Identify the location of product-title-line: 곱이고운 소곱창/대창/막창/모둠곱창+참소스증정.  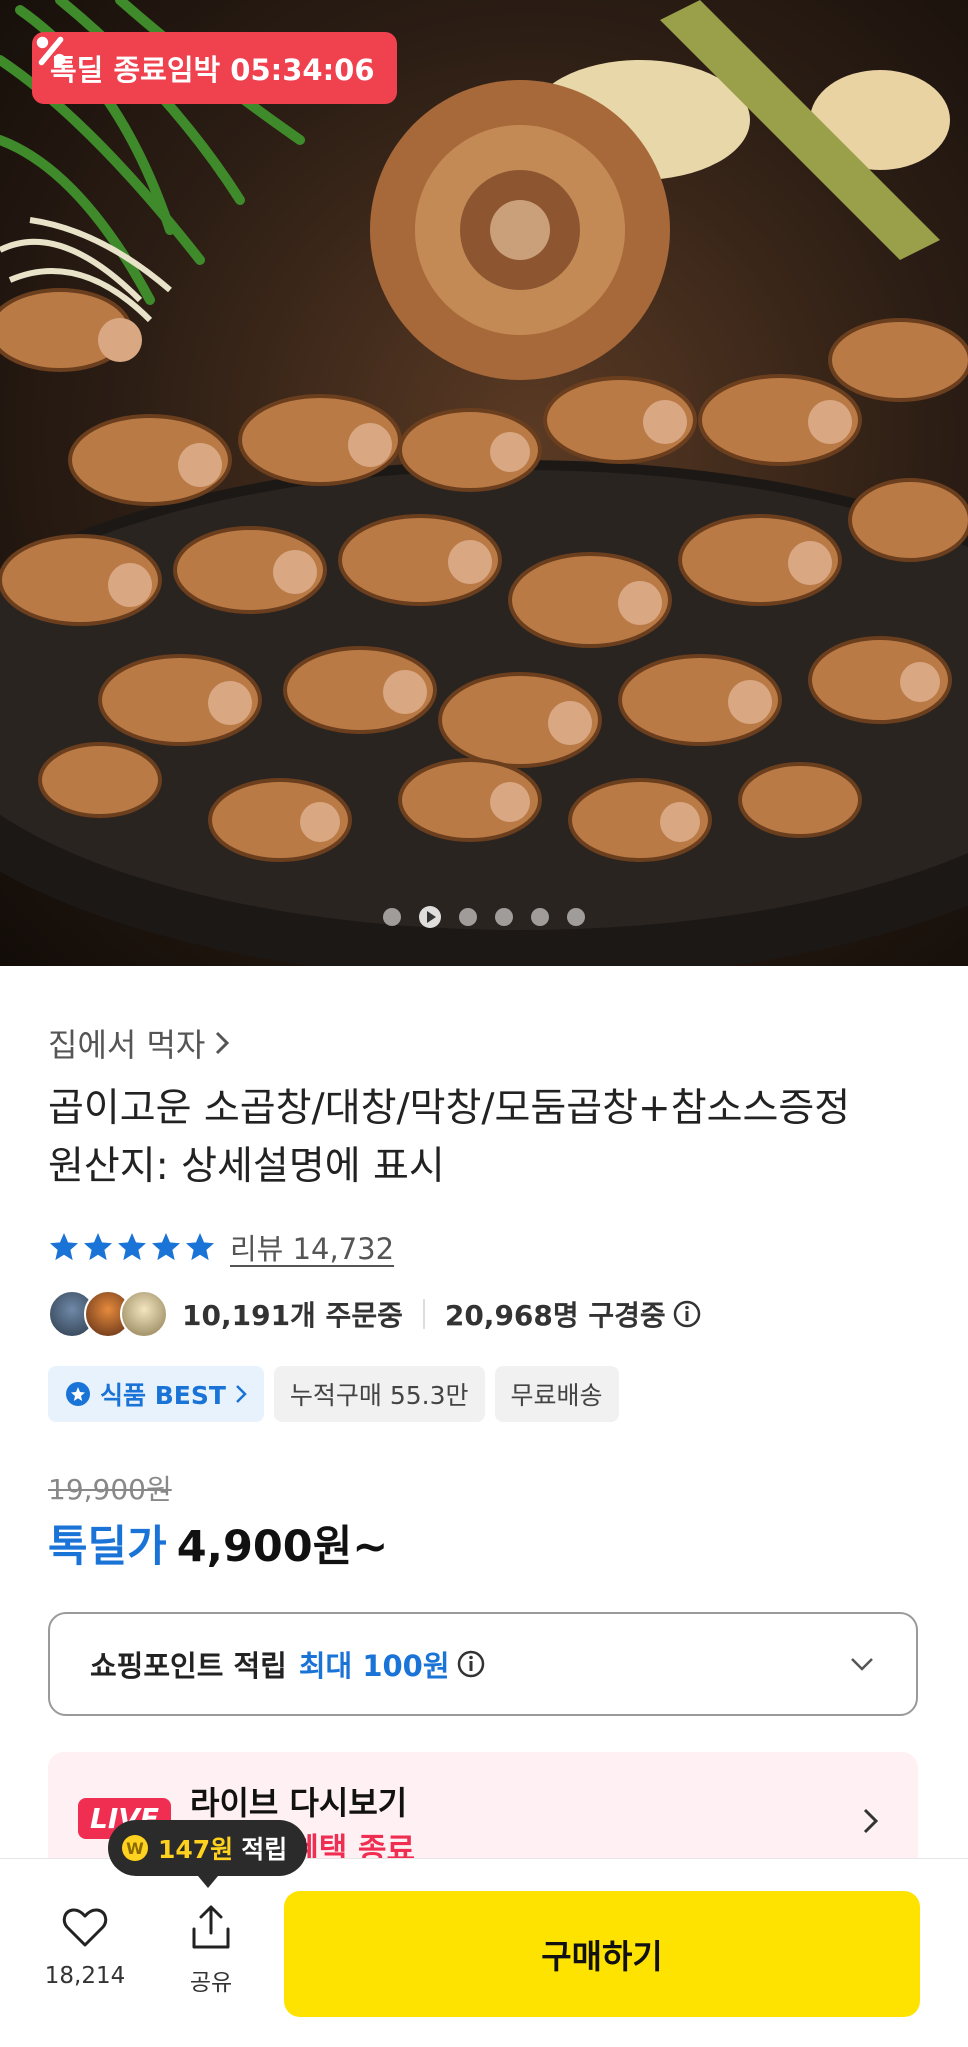
(449, 1108).